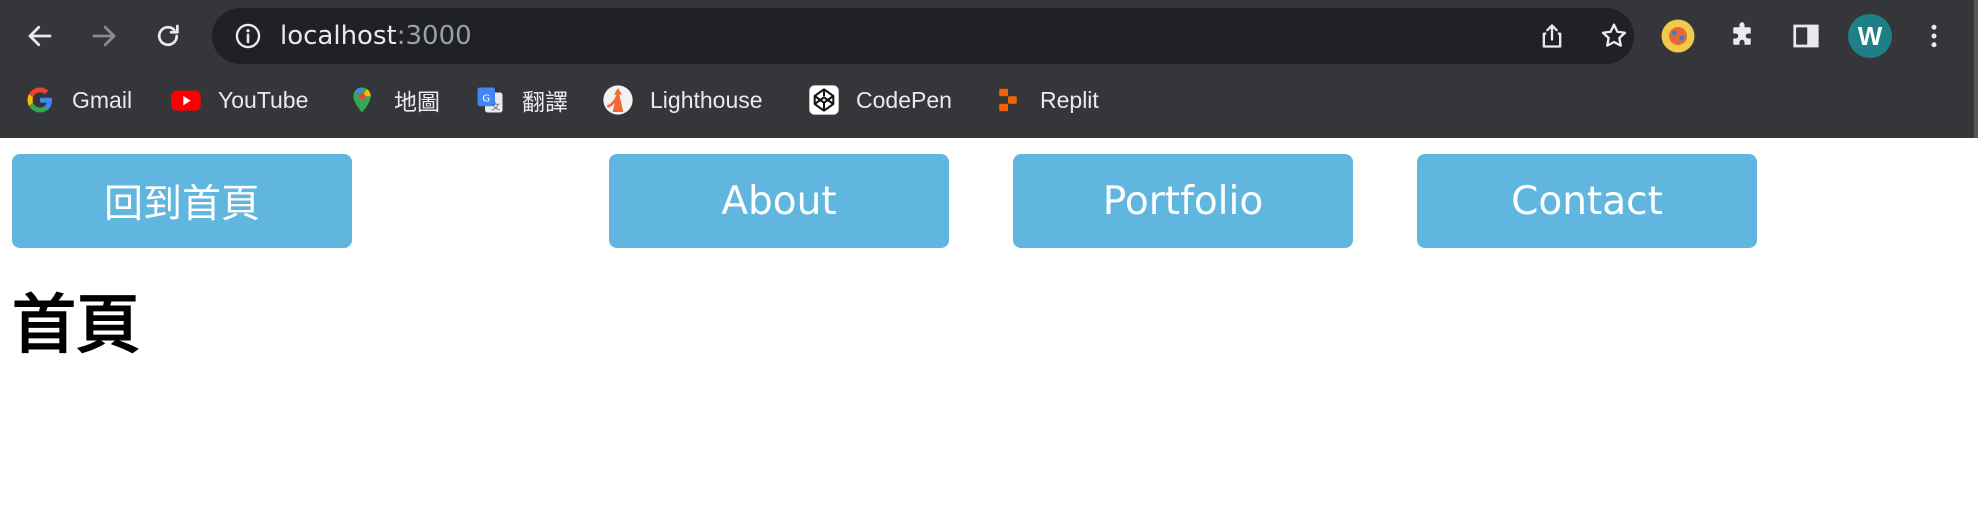 The width and height of the screenshot is (1978, 516). What do you see at coordinates (248, 36) in the screenshot?
I see `site-info-icon` at bounding box center [248, 36].